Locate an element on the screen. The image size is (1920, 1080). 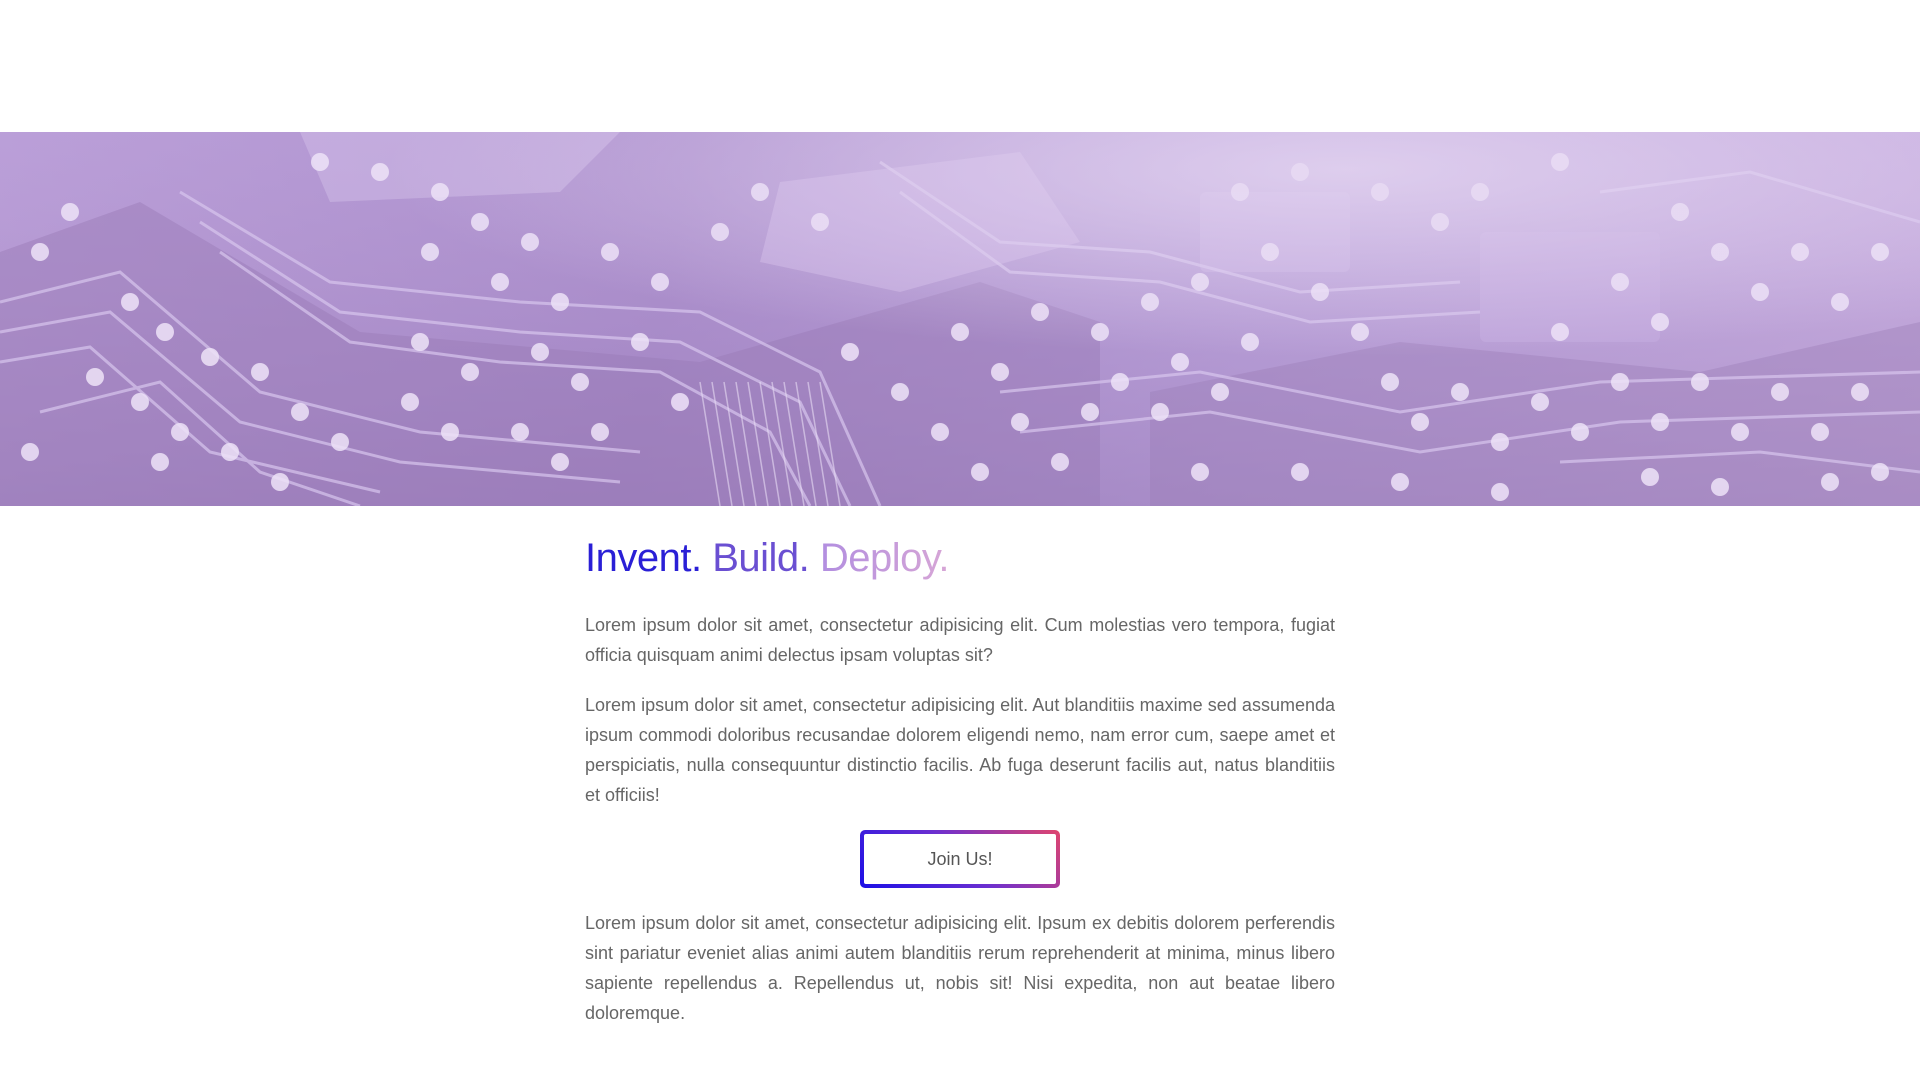
cta-container: Join Us! is located at coordinates (960, 859).